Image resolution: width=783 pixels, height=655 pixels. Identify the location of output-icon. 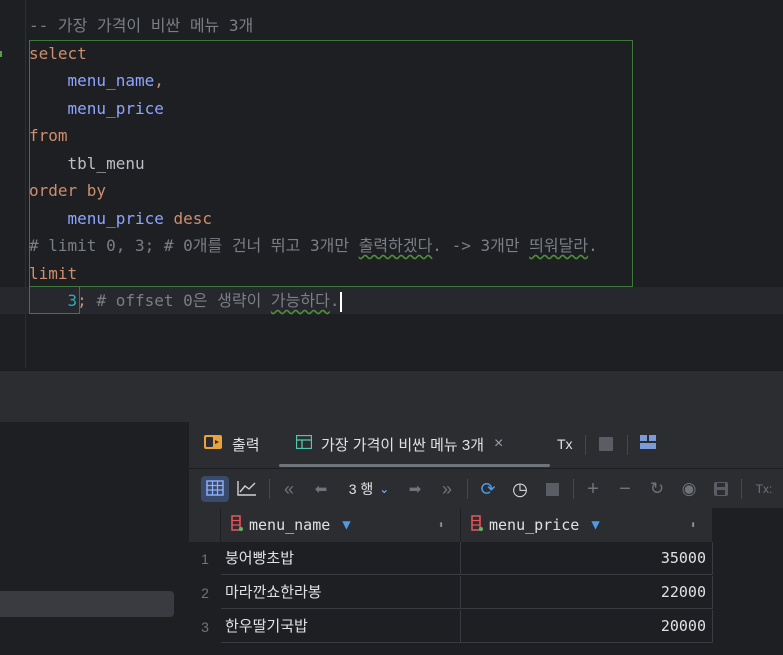
(213, 444).